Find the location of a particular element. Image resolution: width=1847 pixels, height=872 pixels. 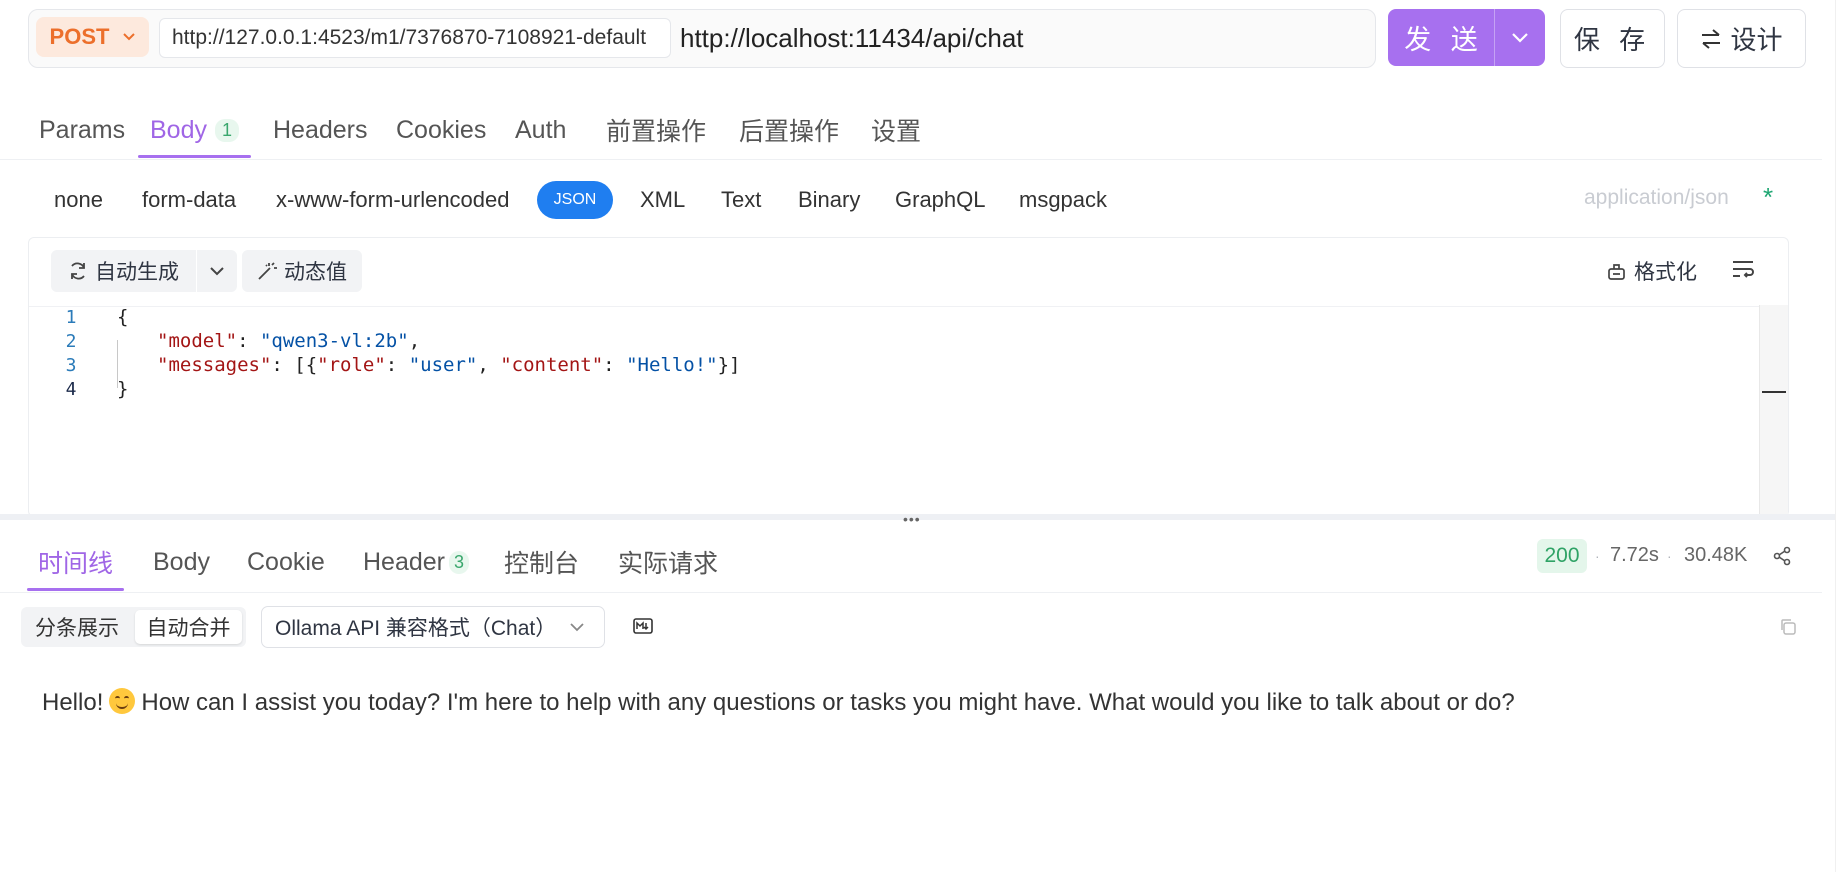

editor-minimap is located at coordinates (1773, 410).